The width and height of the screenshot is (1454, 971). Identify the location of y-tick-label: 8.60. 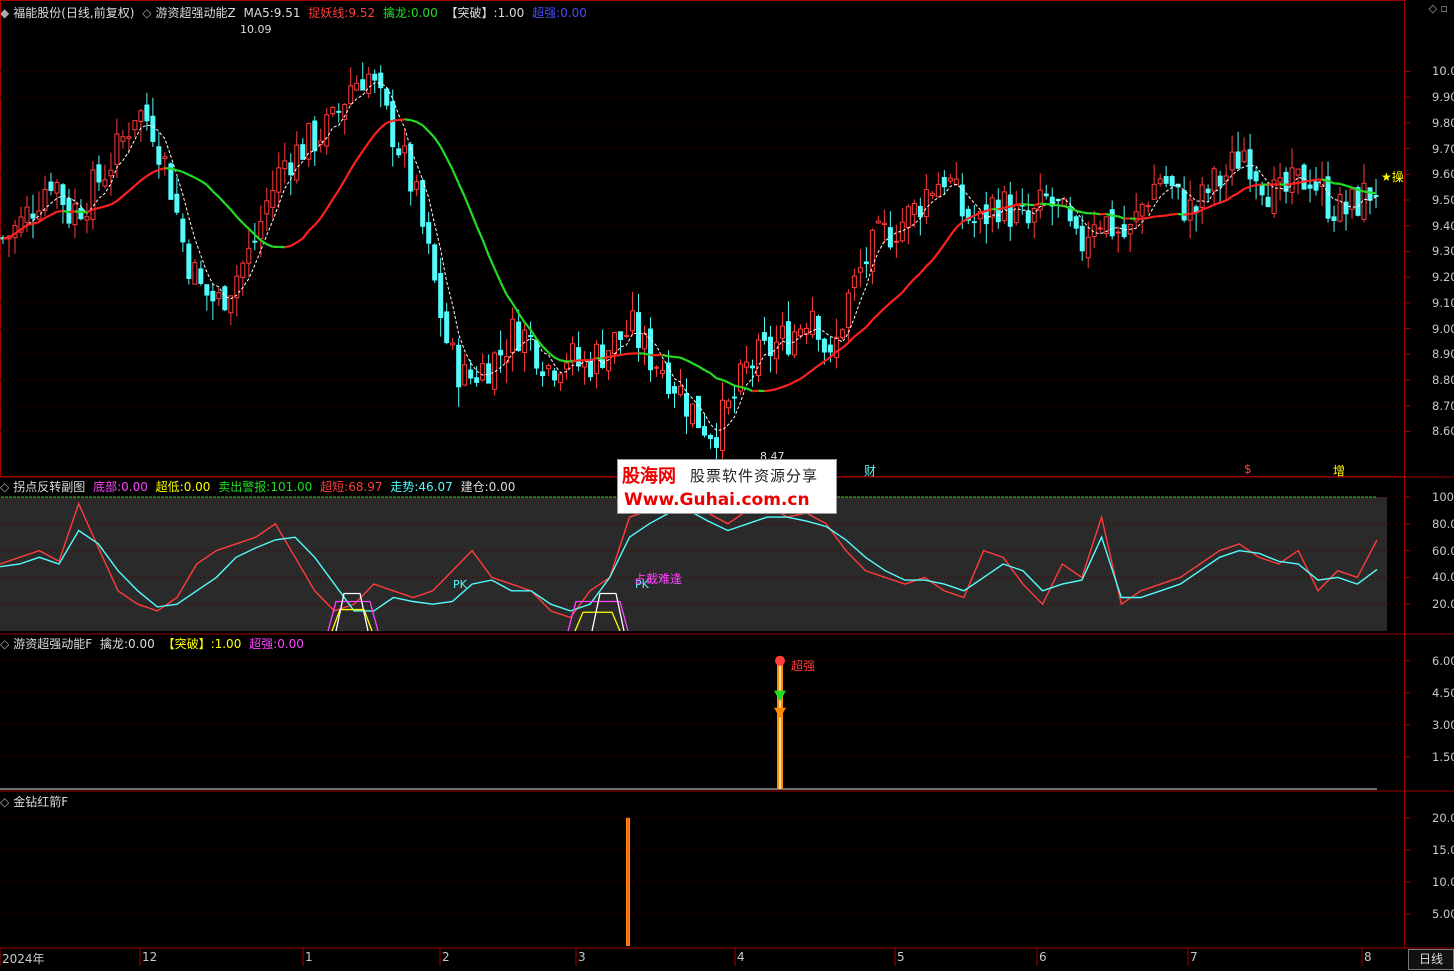
(1443, 431).